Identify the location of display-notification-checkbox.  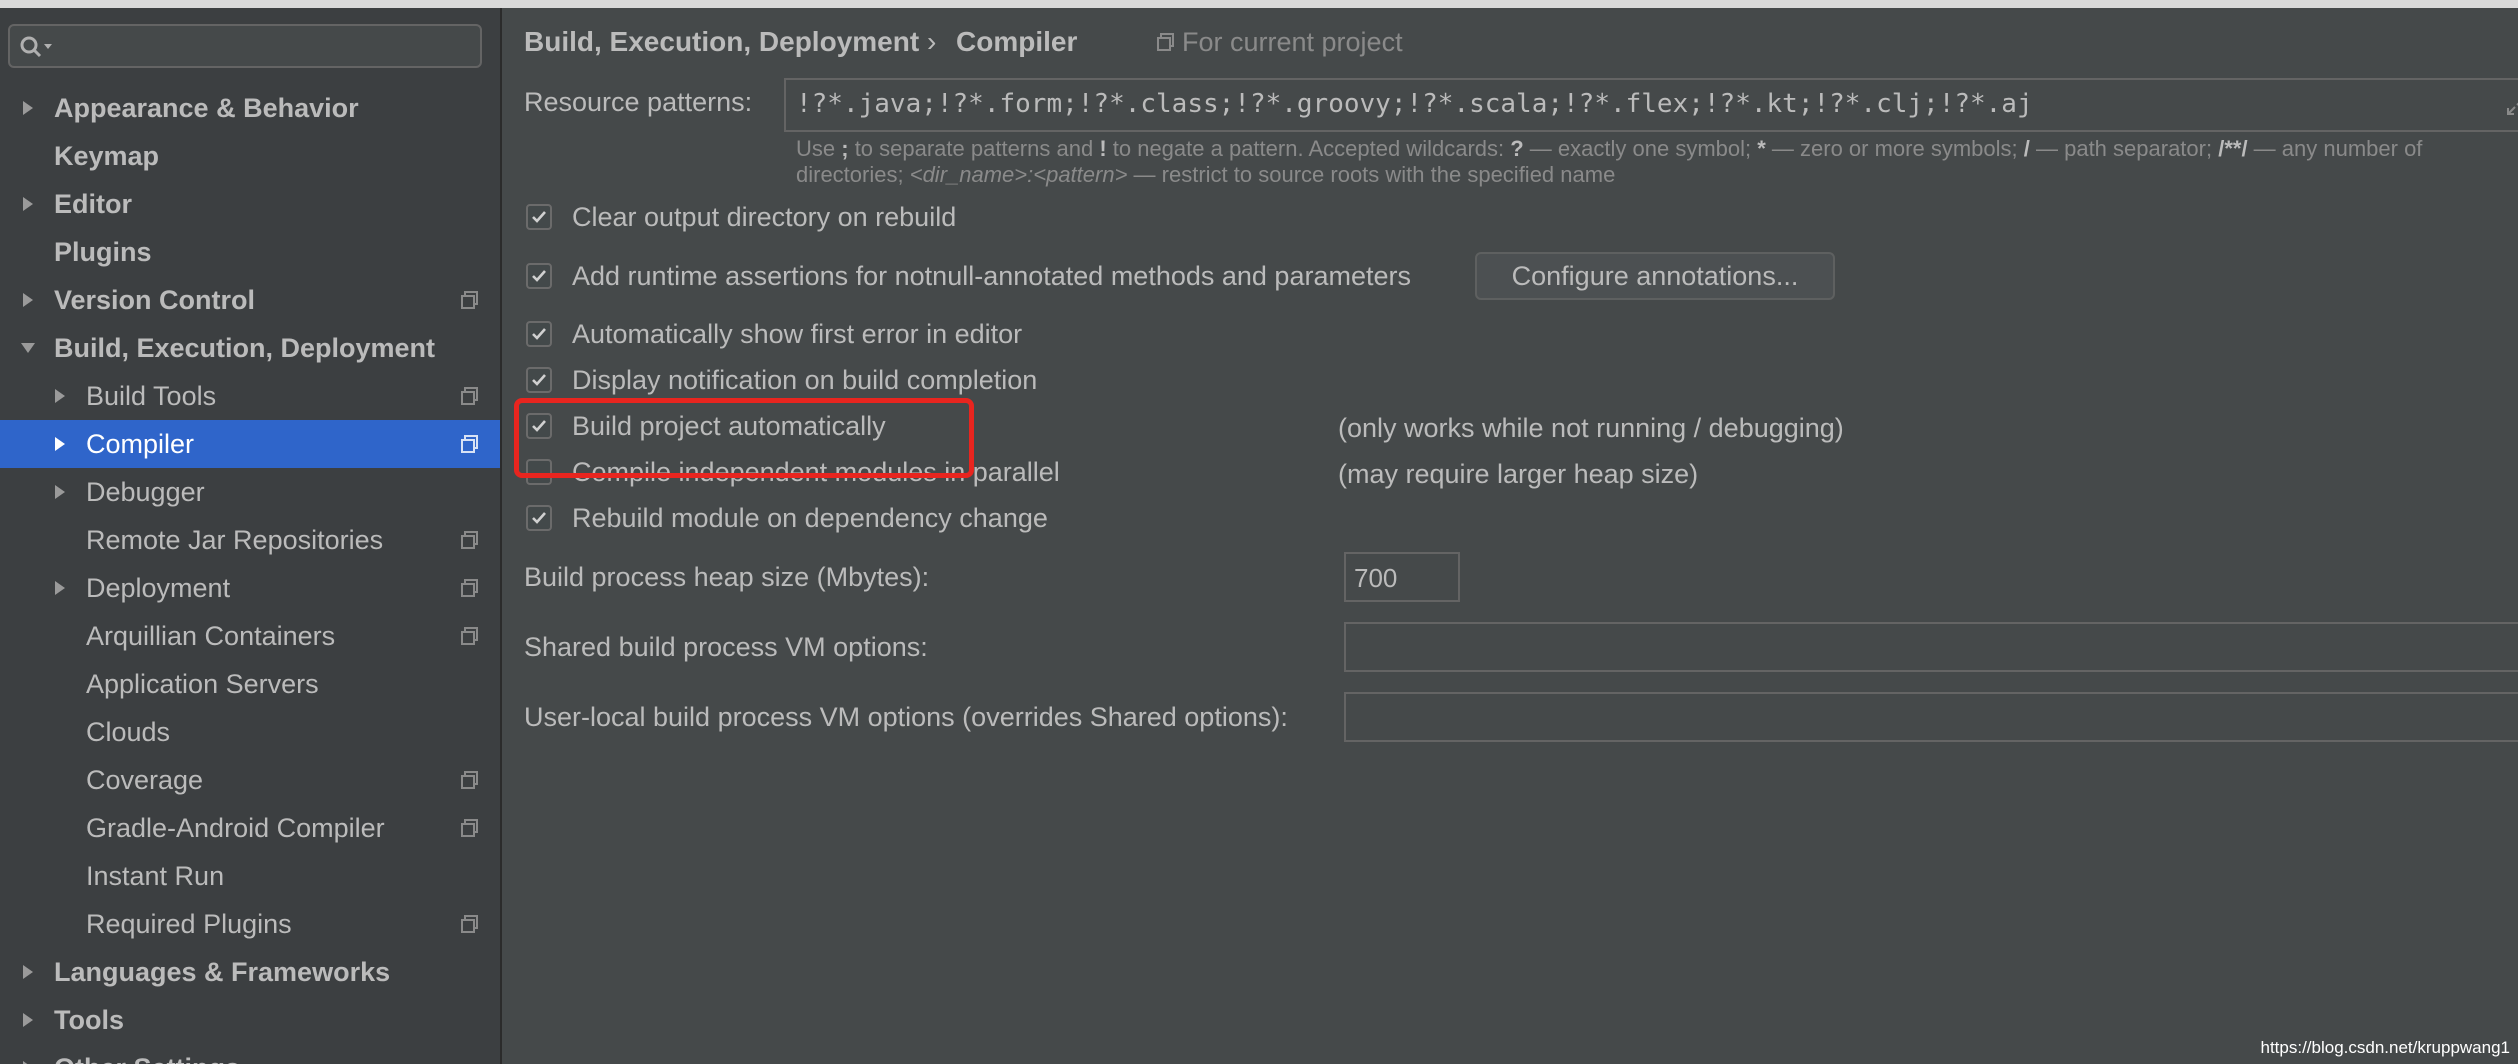
(539, 380).